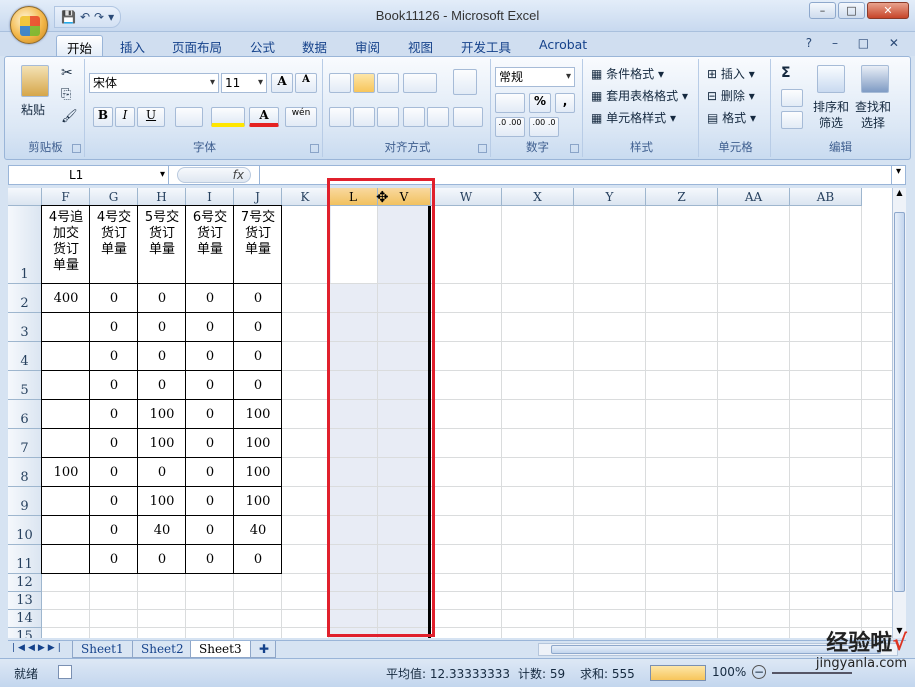 The width and height of the screenshot is (915, 687). I want to click on sheet-tab-2: Sheet2, so click(162, 649).